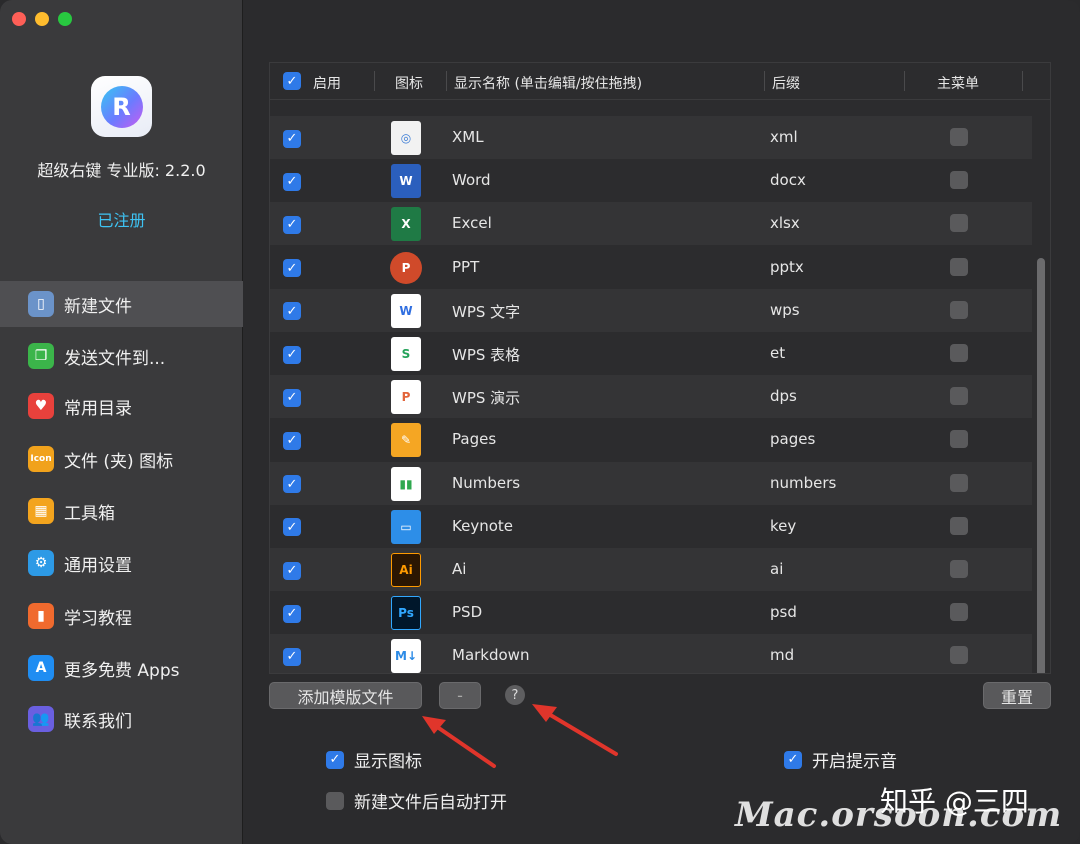 The height and width of the screenshot is (844, 1080). Describe the element at coordinates (651, 137) in the screenshot. I see `table-row: ✓ ◎ XML xml` at that location.